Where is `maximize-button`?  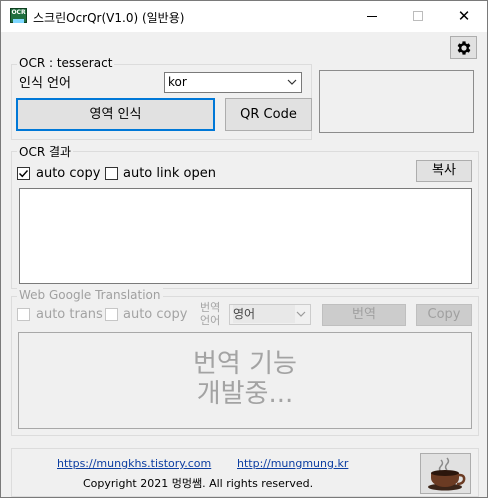
maximize-button is located at coordinates (418, 16).